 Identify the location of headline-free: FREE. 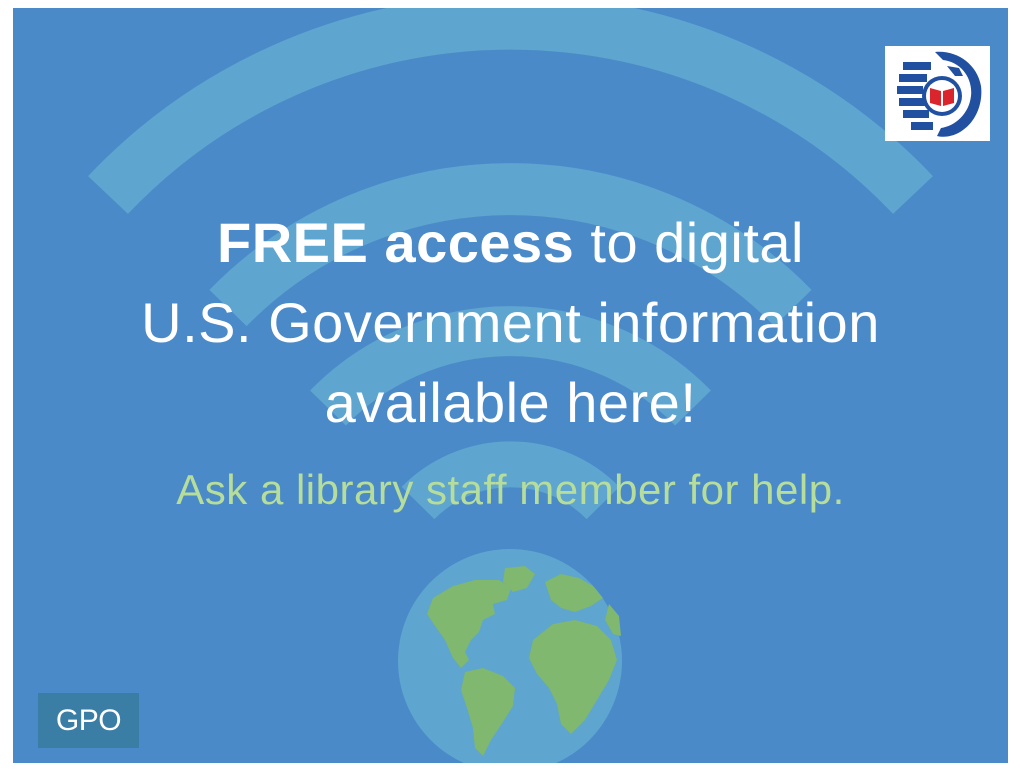
(293, 242).